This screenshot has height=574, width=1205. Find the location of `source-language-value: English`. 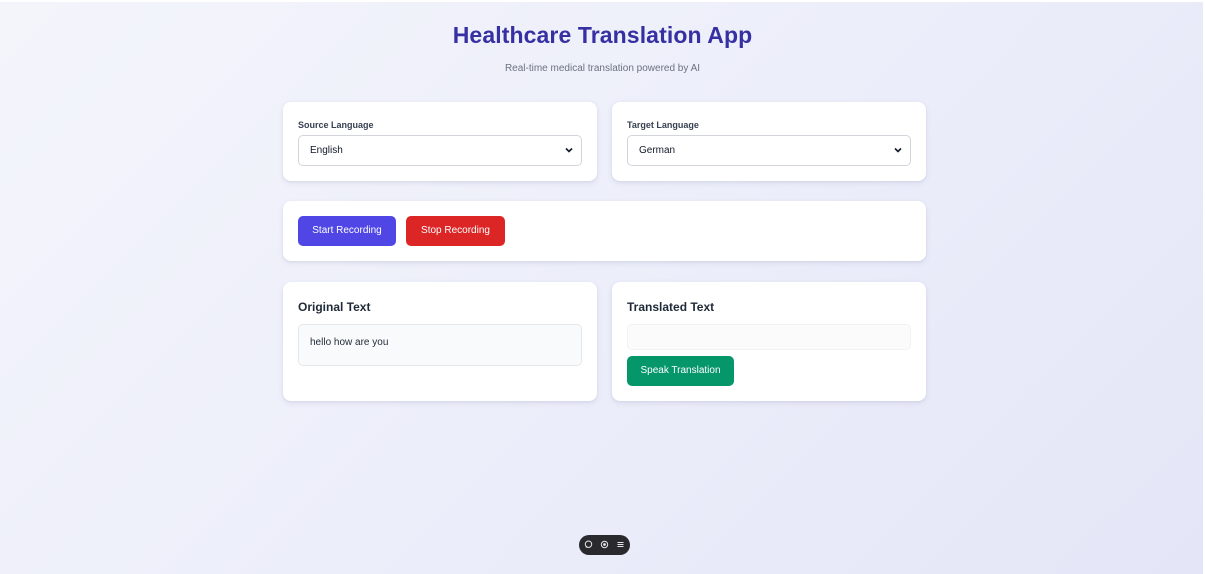

source-language-value: English is located at coordinates (326, 150).